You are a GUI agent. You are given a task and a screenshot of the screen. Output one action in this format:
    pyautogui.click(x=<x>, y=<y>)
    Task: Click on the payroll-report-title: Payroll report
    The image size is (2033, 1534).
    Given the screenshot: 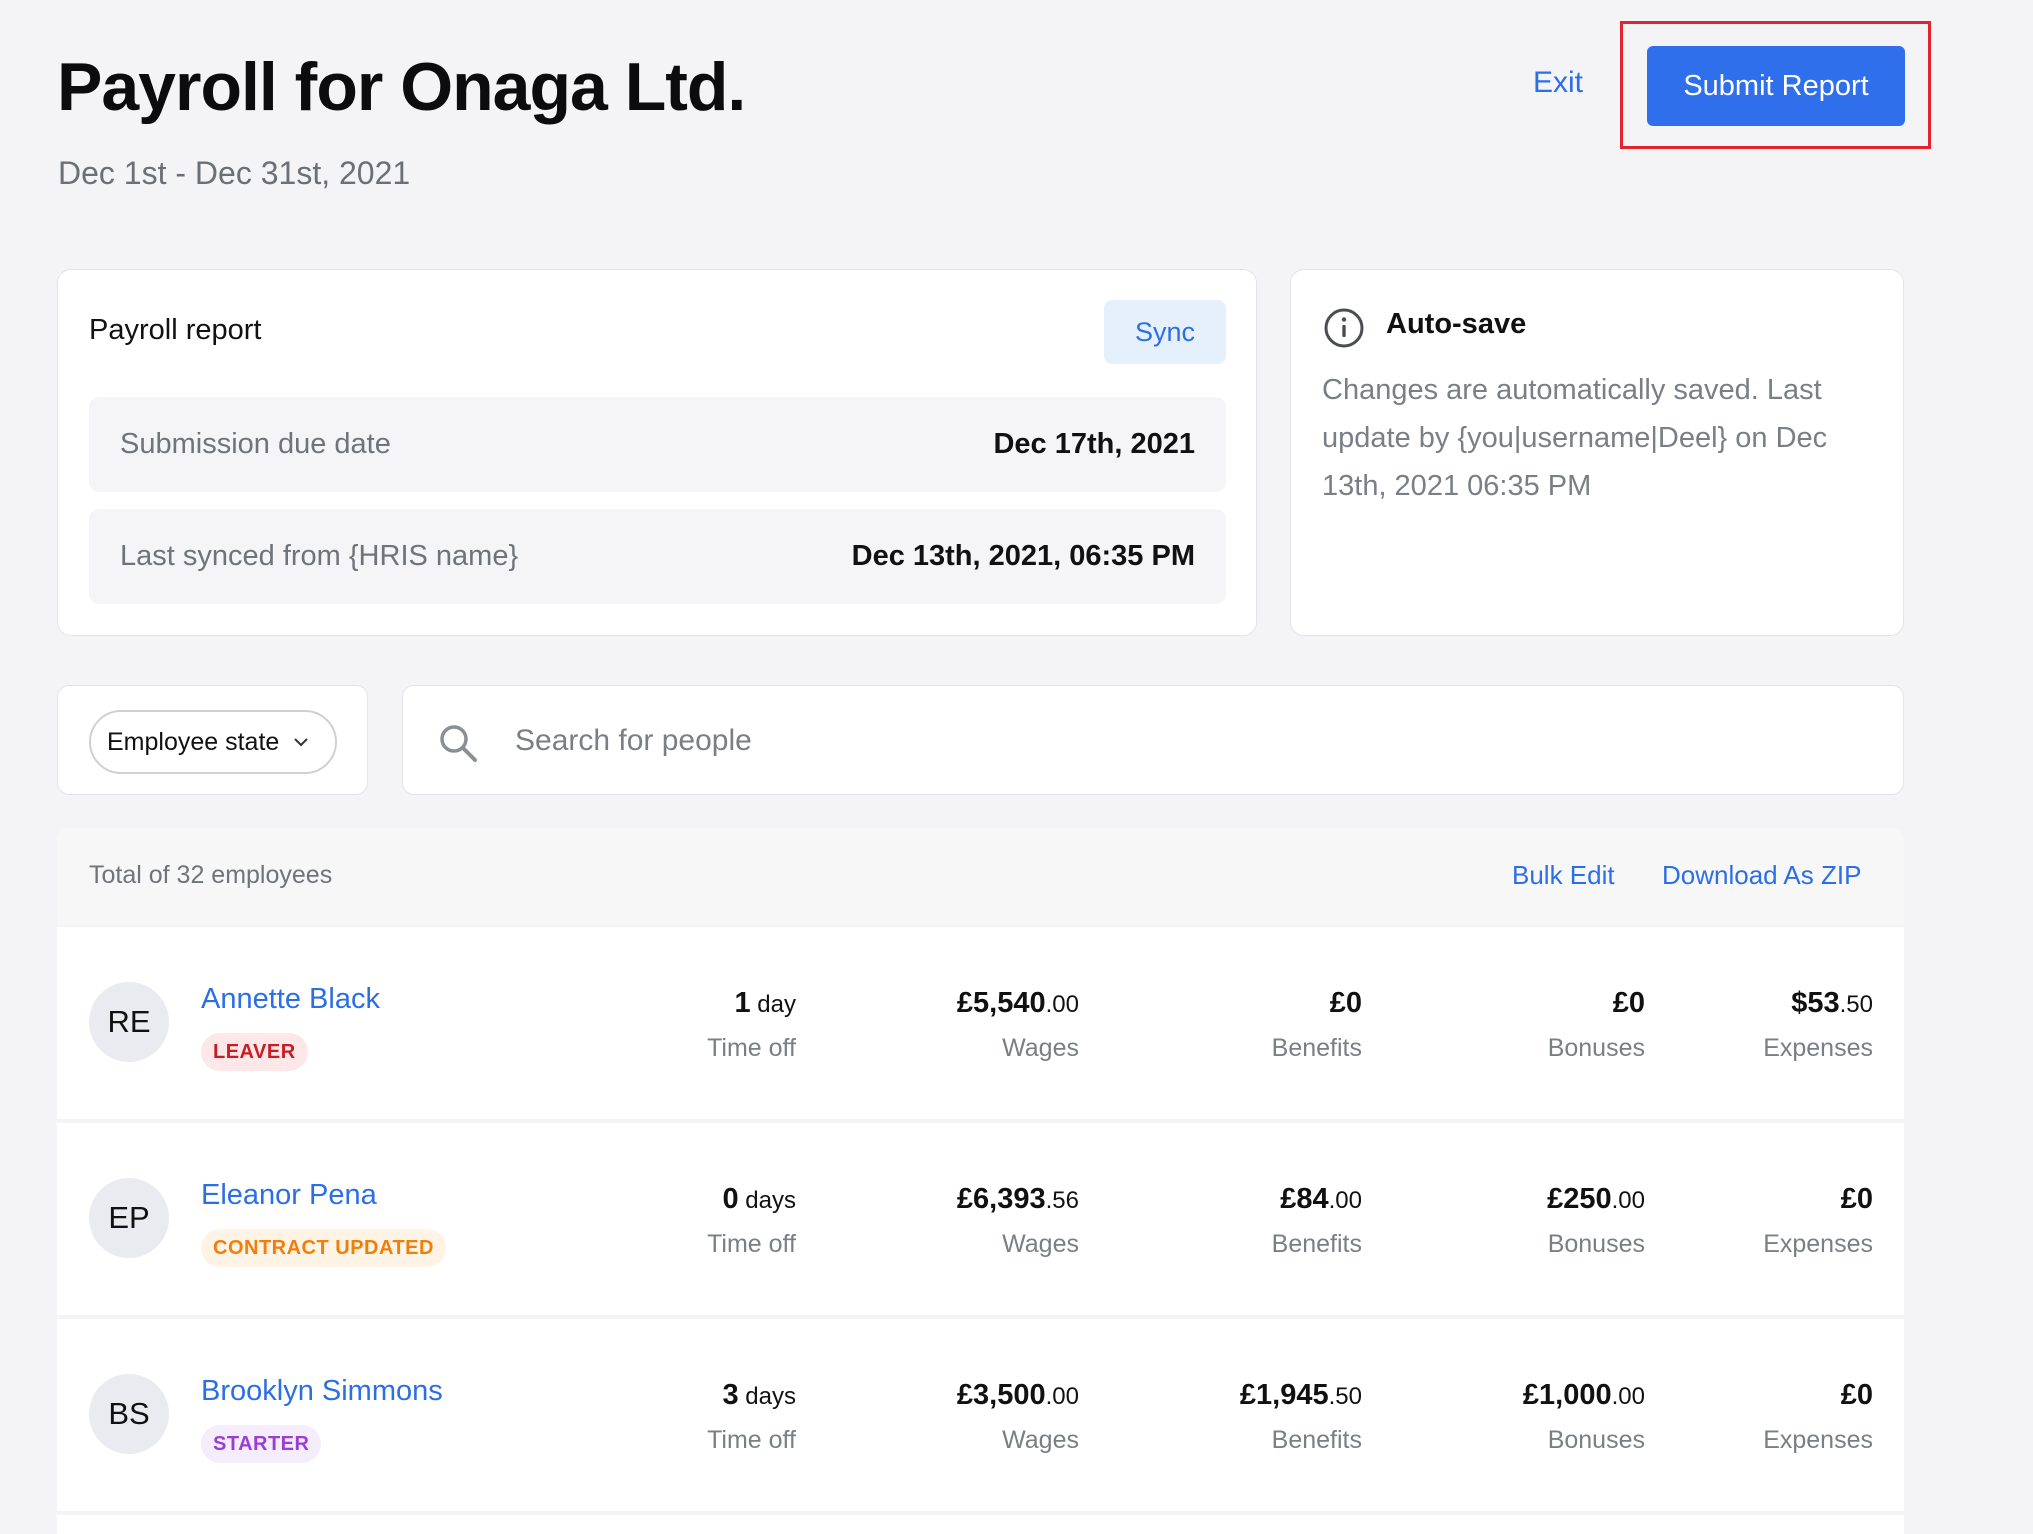 What is the action you would take?
    pyautogui.click(x=175, y=330)
    